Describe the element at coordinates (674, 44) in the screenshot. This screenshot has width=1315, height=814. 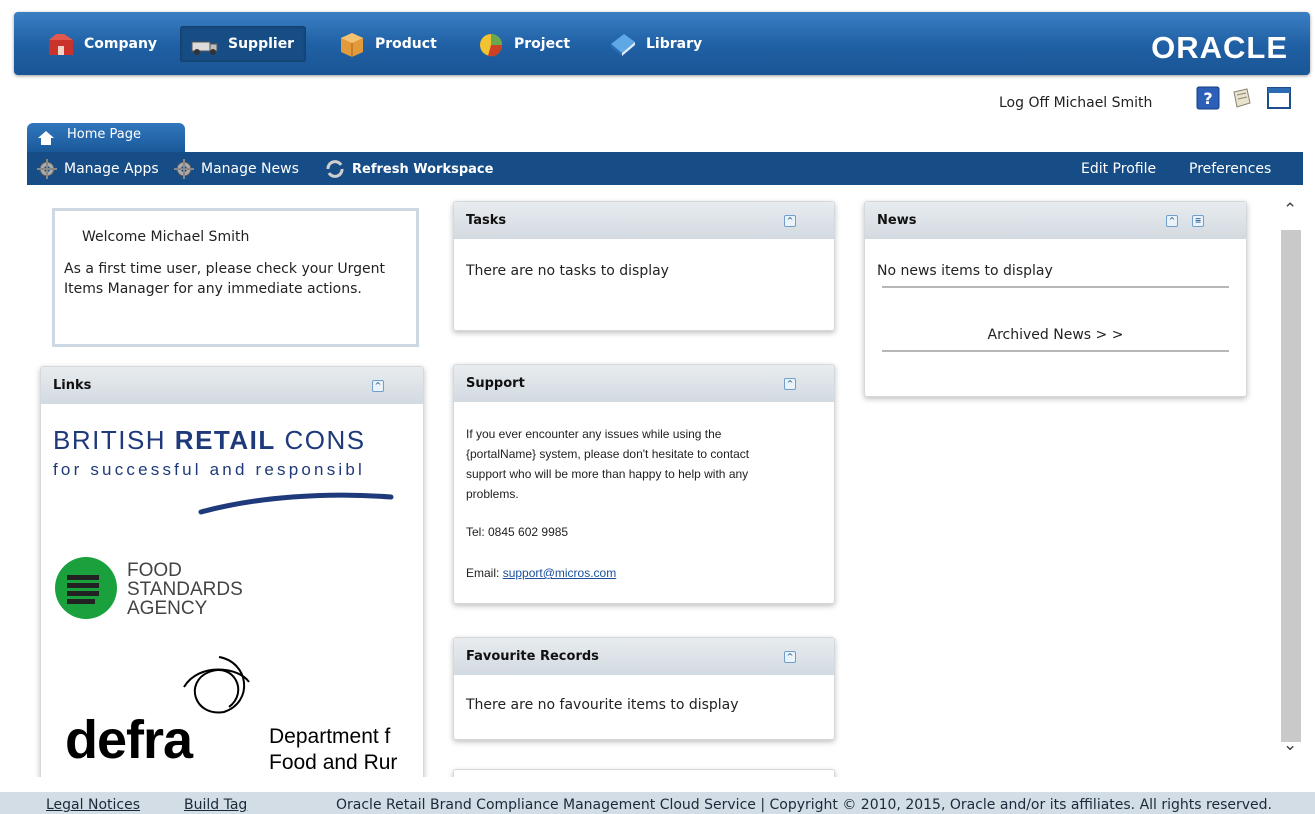
I see `nav-library-label: Library` at that location.